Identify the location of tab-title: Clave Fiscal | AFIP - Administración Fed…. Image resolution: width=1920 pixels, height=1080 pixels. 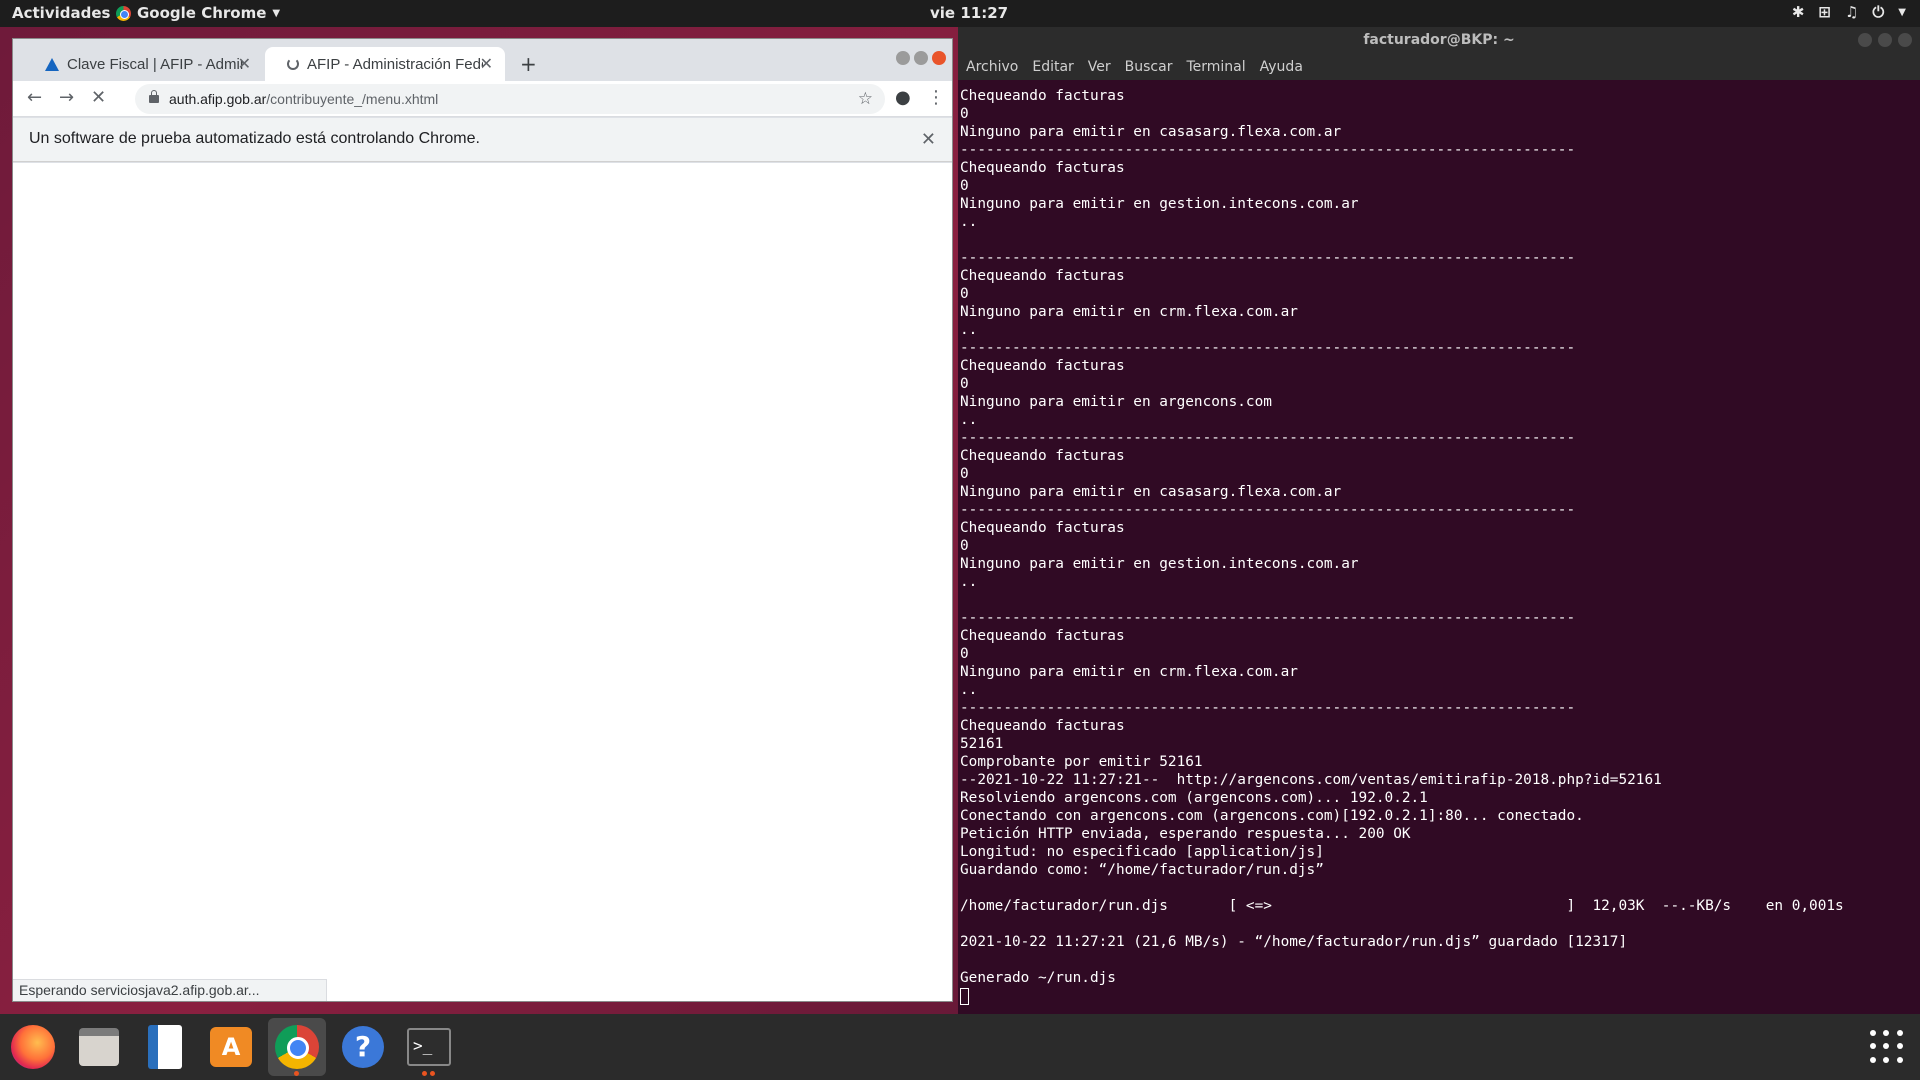
(155, 64).